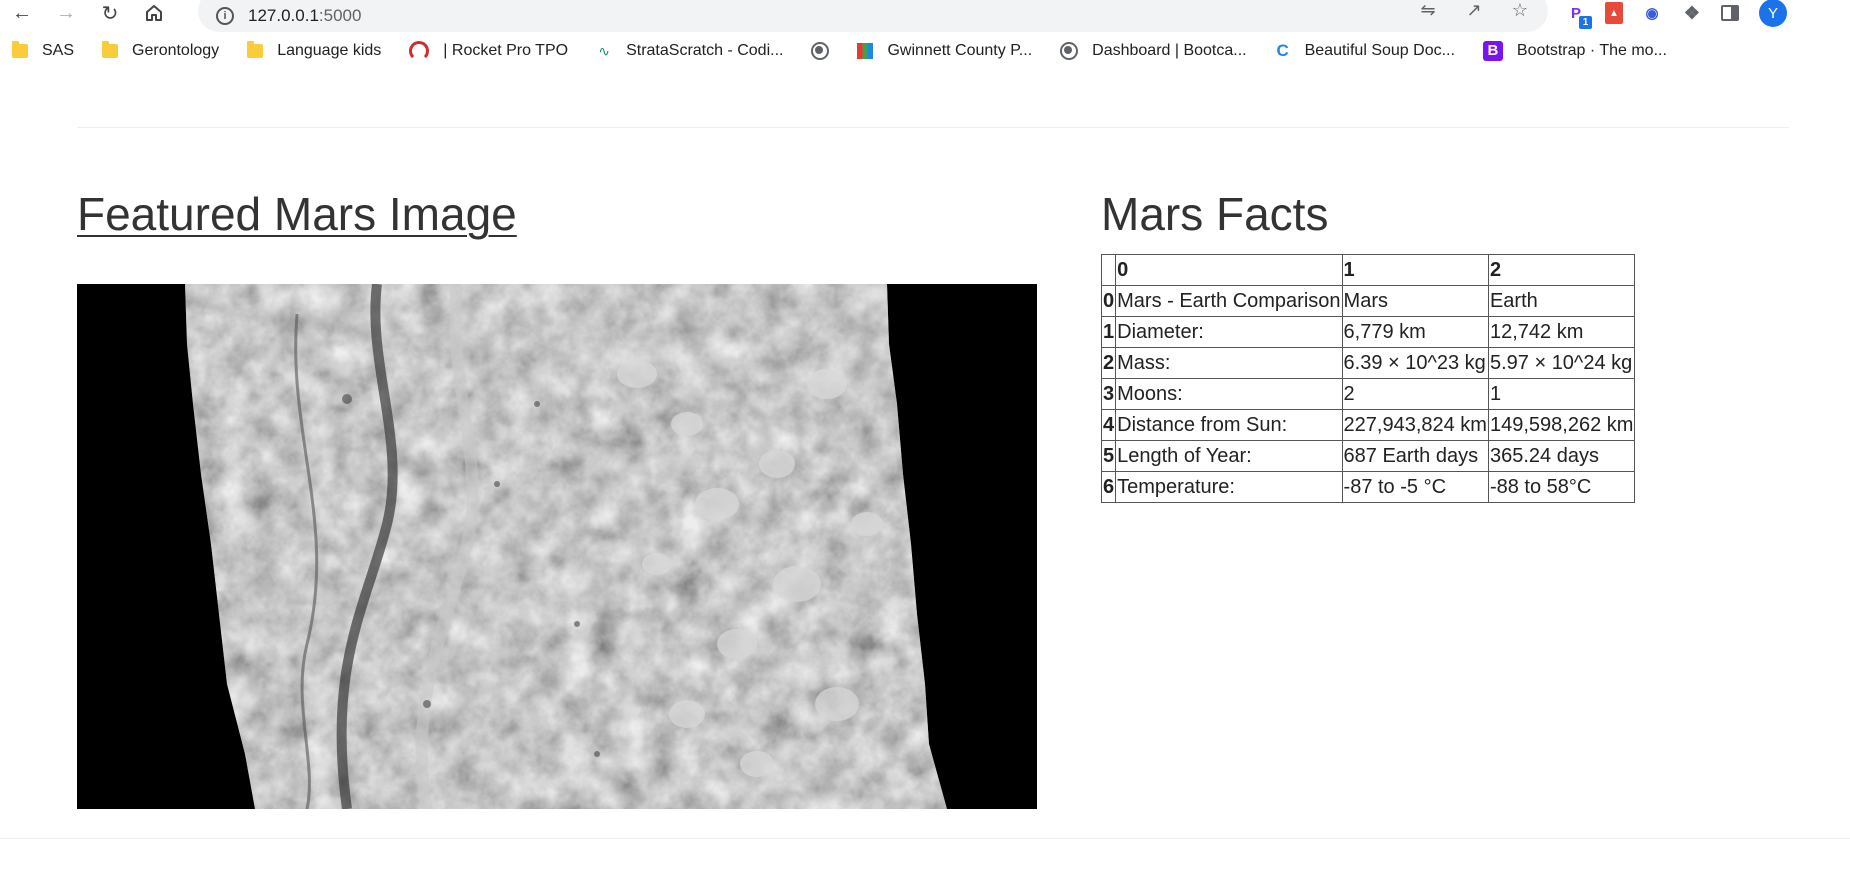 The width and height of the screenshot is (1850, 893). Describe the element at coordinates (58, 50) in the screenshot. I see `bookmark-label: SAS` at that location.